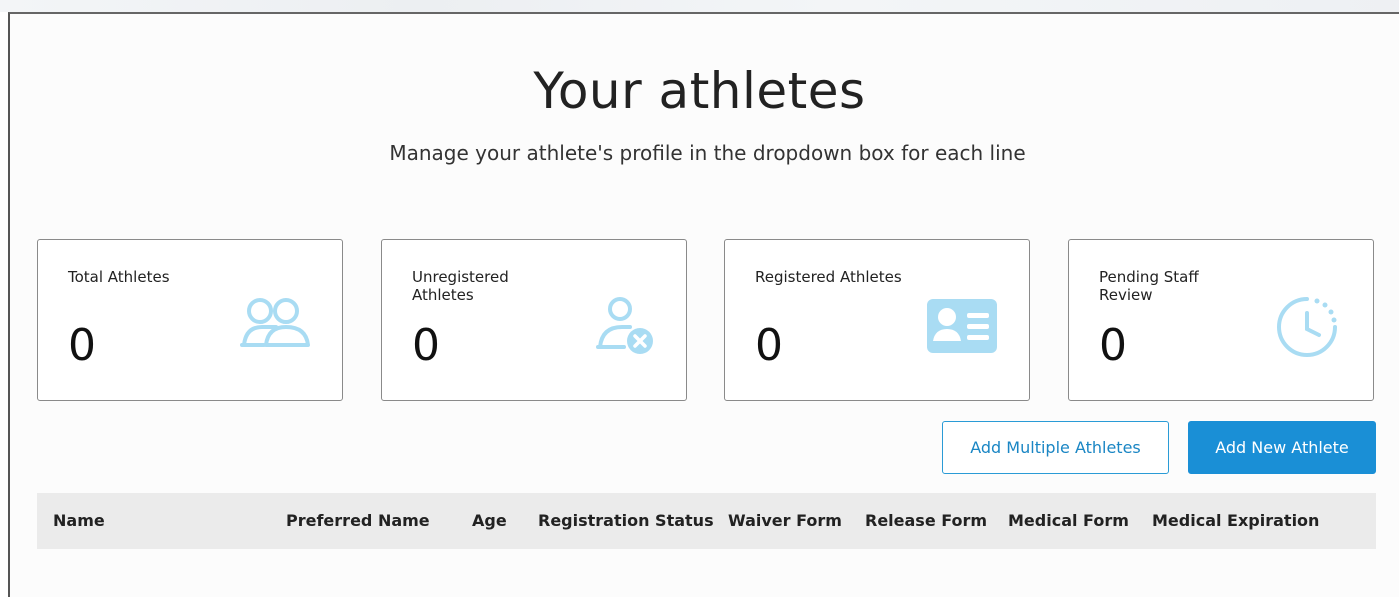 The width and height of the screenshot is (1399, 597). What do you see at coordinates (190, 320) in the screenshot?
I see `total-athletes-card: Total Athletes 0` at bounding box center [190, 320].